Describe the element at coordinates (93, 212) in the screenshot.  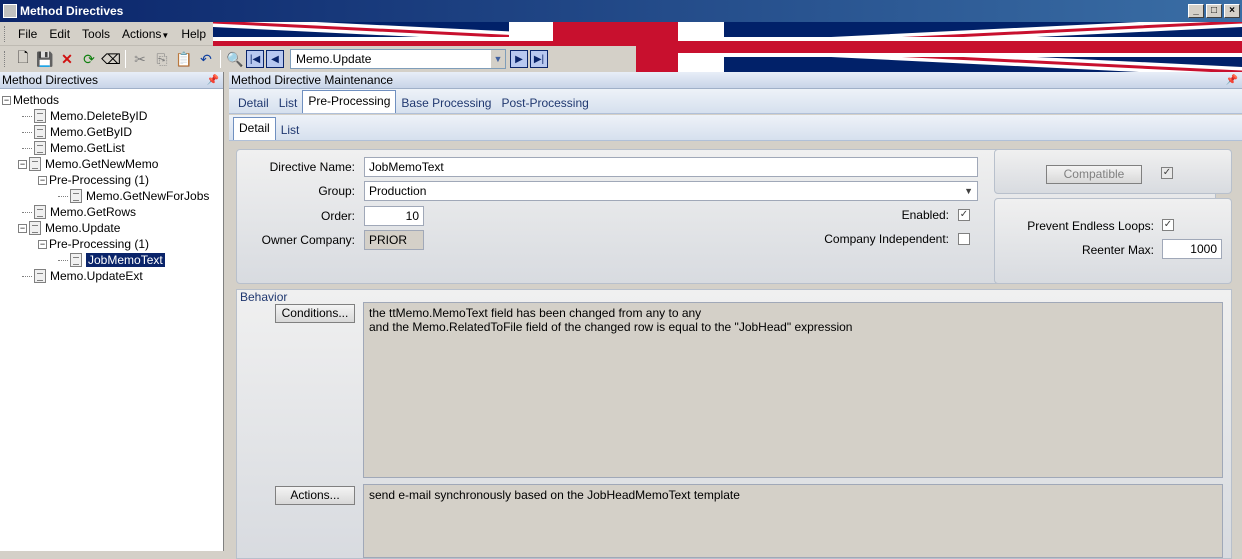
I see `tree-node-label: Memo.GetRows` at that location.